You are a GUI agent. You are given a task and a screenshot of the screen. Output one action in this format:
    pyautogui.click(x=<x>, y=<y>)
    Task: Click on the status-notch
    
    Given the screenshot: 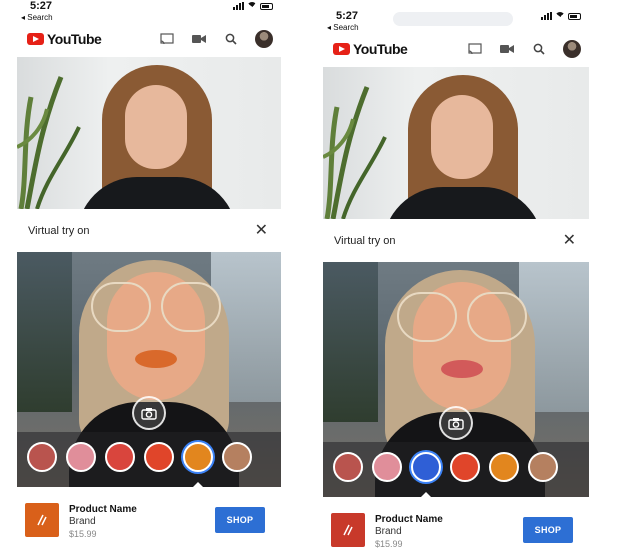 What is the action you would take?
    pyautogui.click(x=453, y=19)
    